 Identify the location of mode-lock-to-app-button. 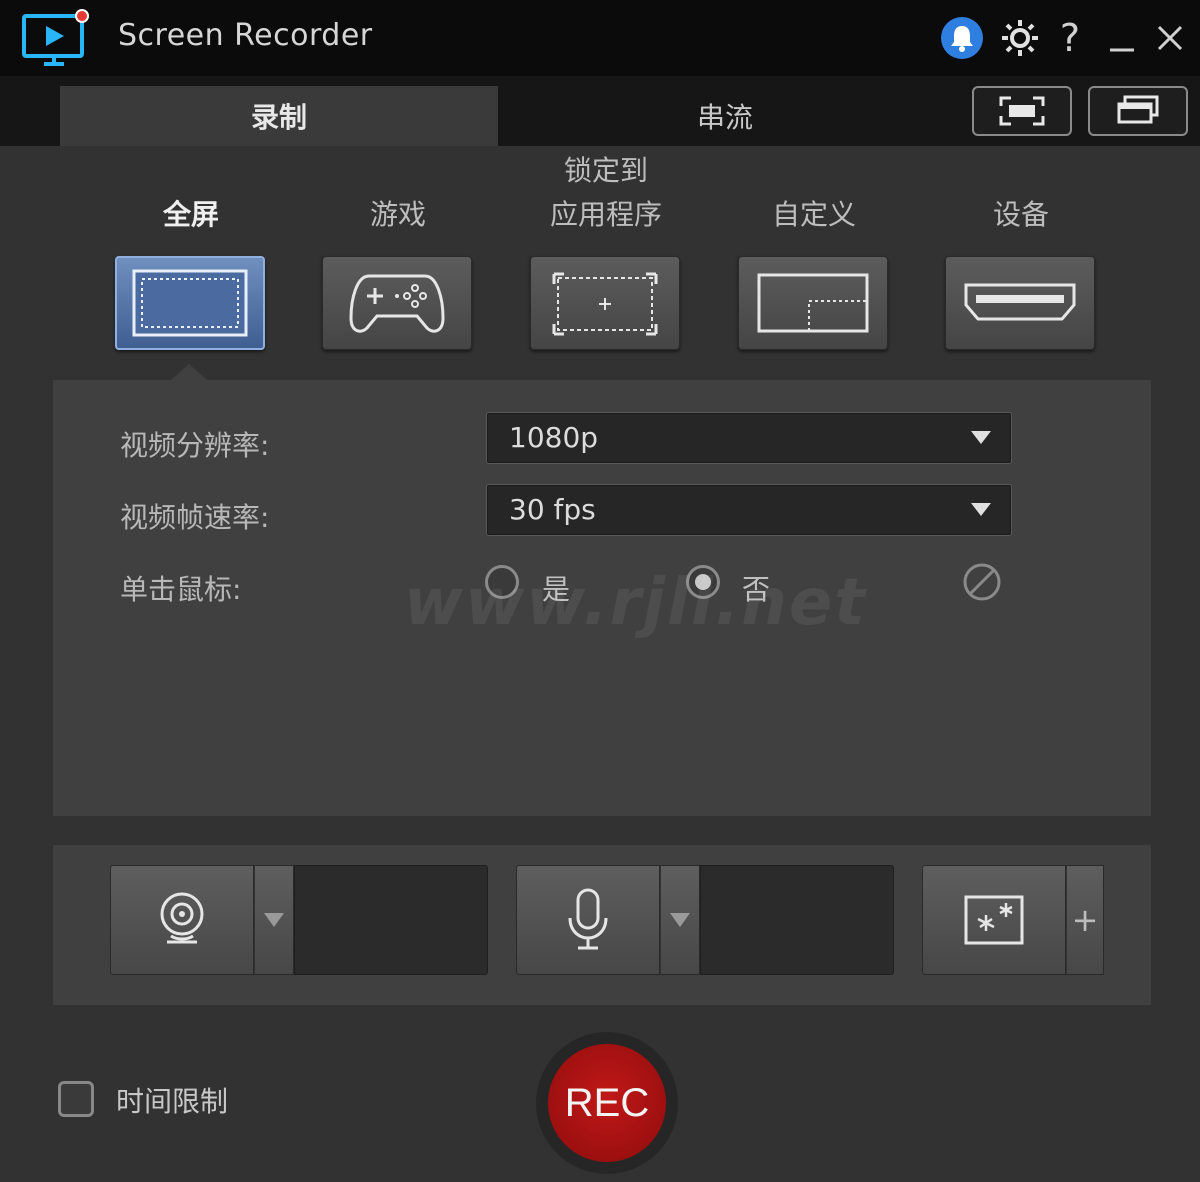
(605, 303).